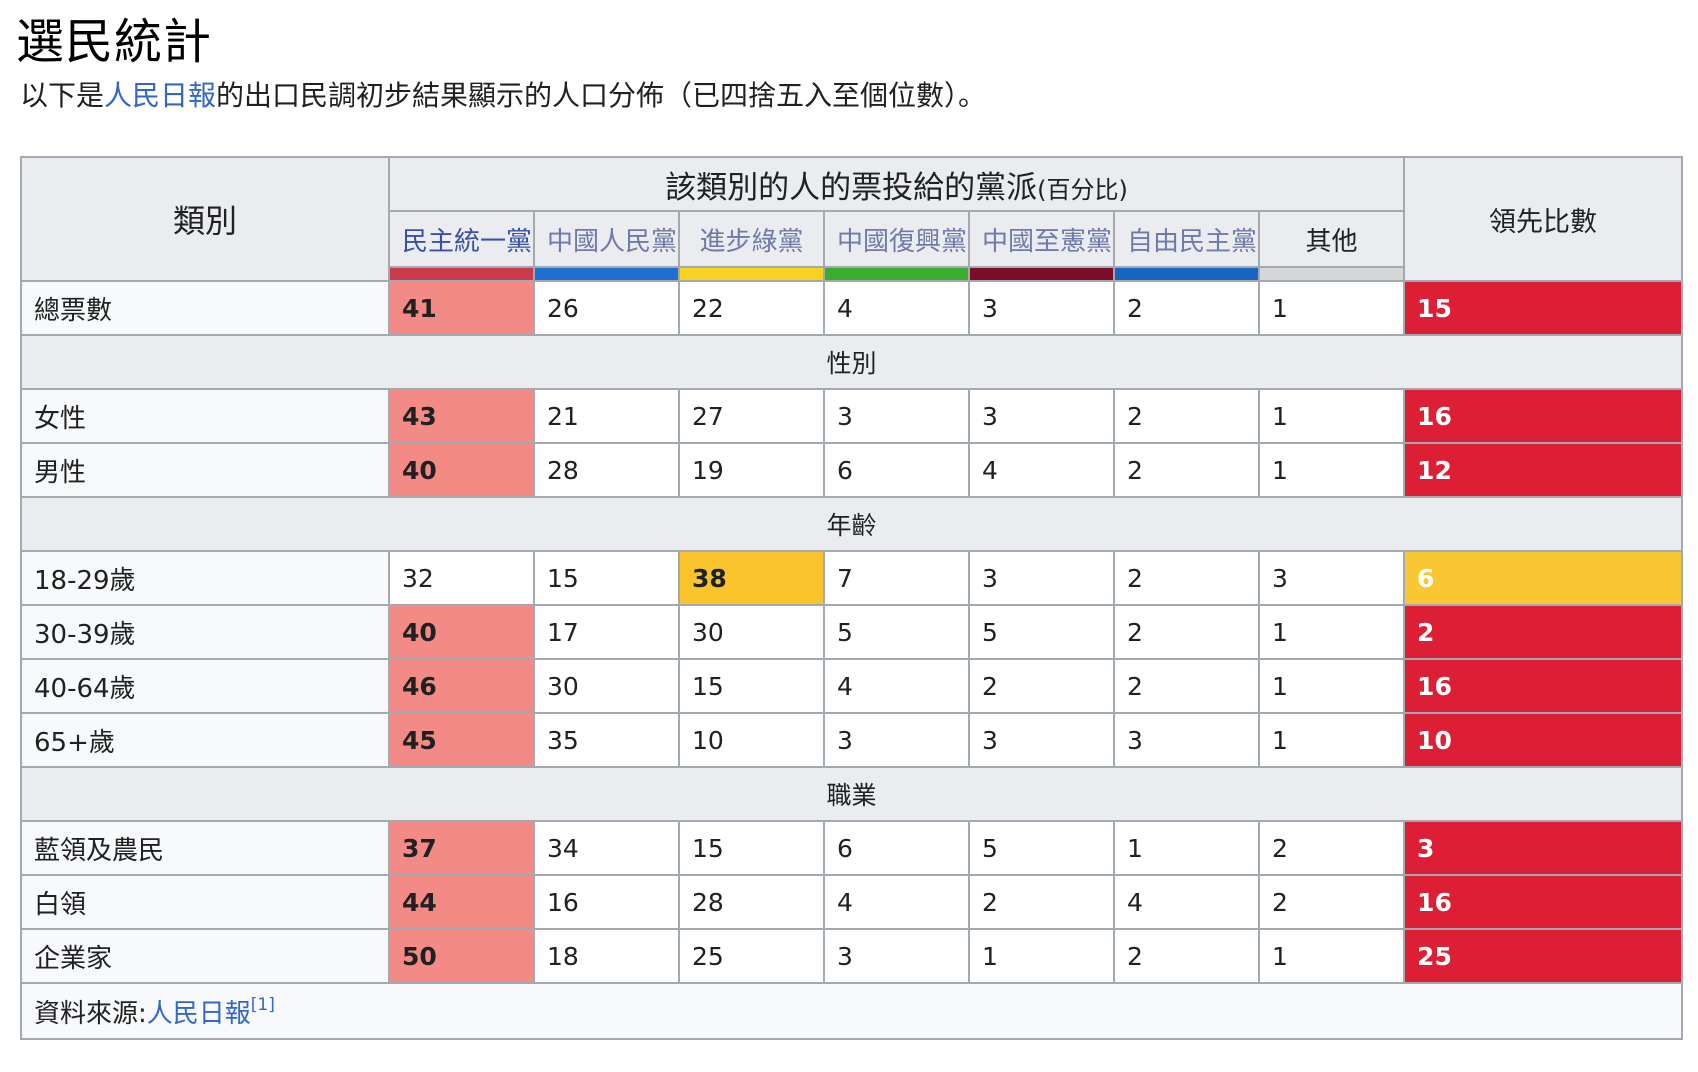 The width and height of the screenshot is (1698, 1072). What do you see at coordinates (751, 416) in the screenshot?
I see `share-cell: 27` at bounding box center [751, 416].